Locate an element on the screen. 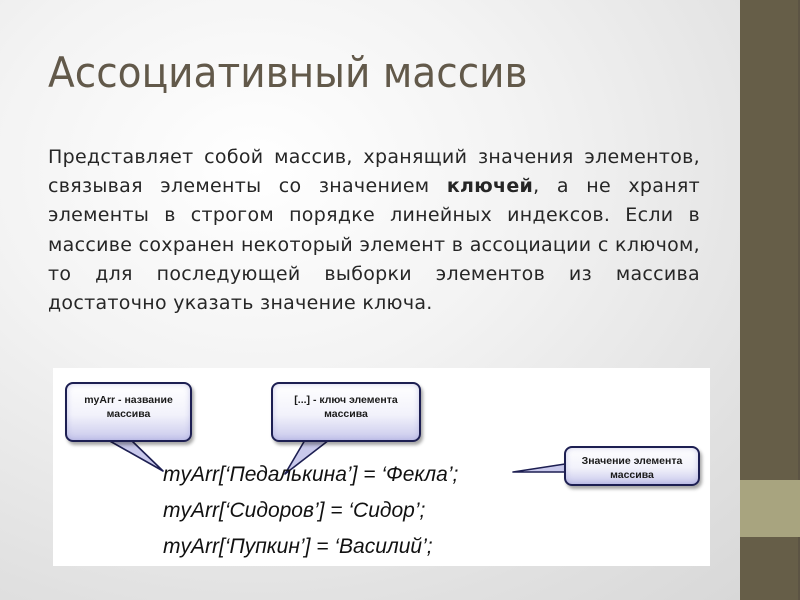 The height and width of the screenshot is (600, 800). slide-title: Ассоциативный массив is located at coordinates (288, 72).